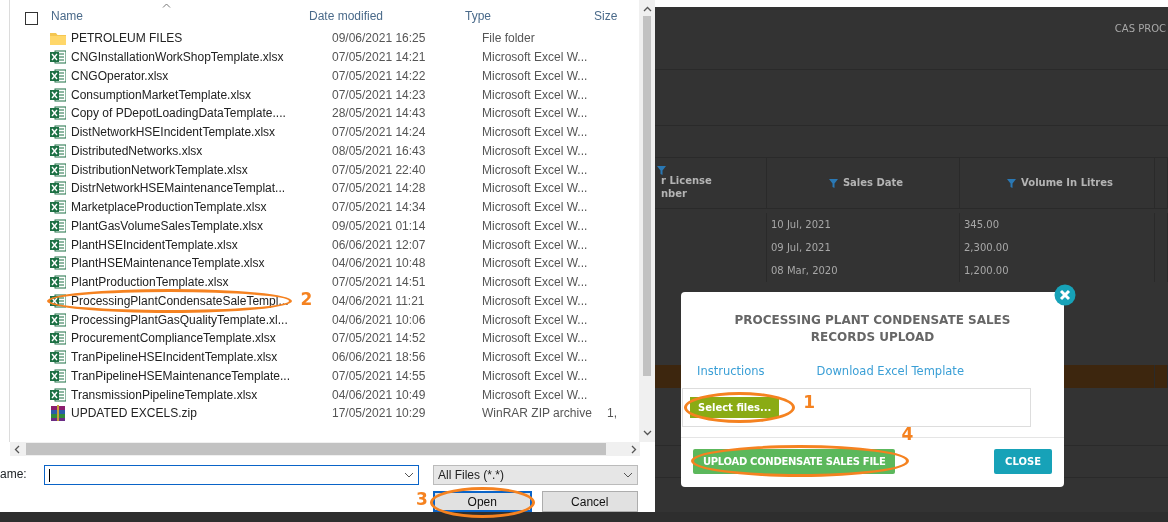 This screenshot has width=1168, height=522. What do you see at coordinates (379, 395) in the screenshot?
I see `date-modified: 04/06/2021 10:49` at bounding box center [379, 395].